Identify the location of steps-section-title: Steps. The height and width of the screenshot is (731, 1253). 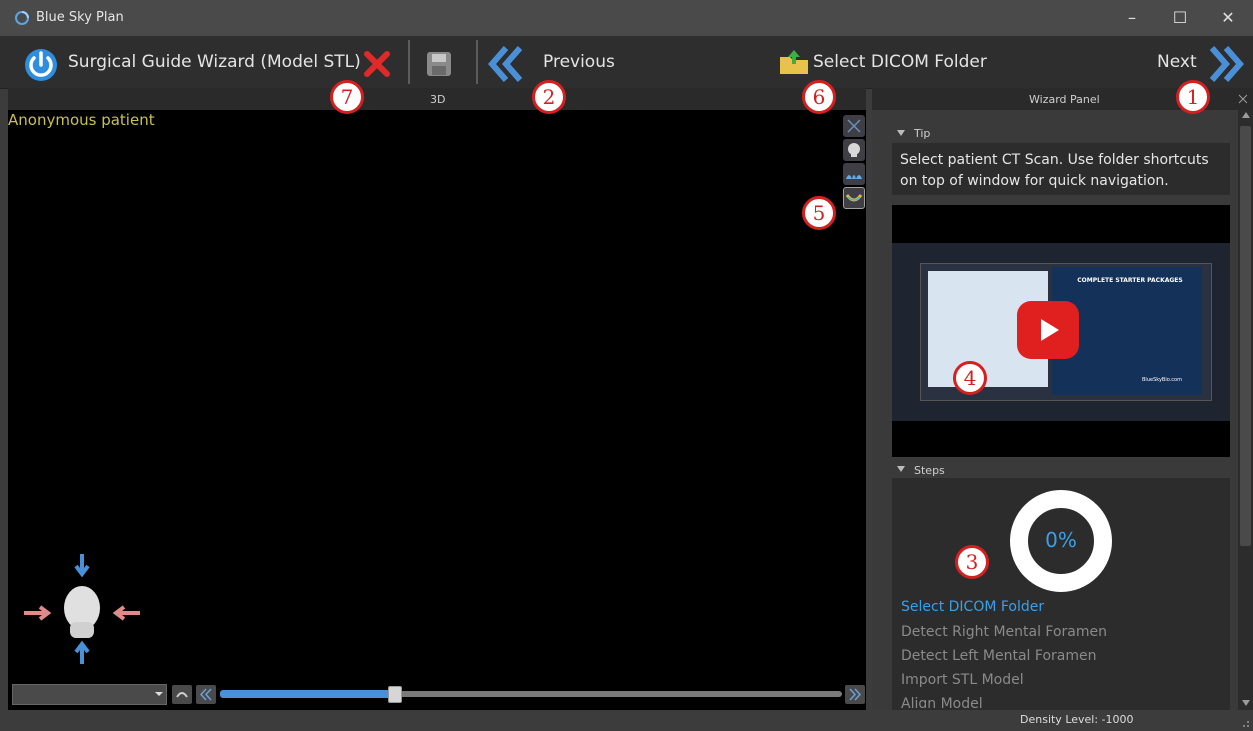
(929, 470).